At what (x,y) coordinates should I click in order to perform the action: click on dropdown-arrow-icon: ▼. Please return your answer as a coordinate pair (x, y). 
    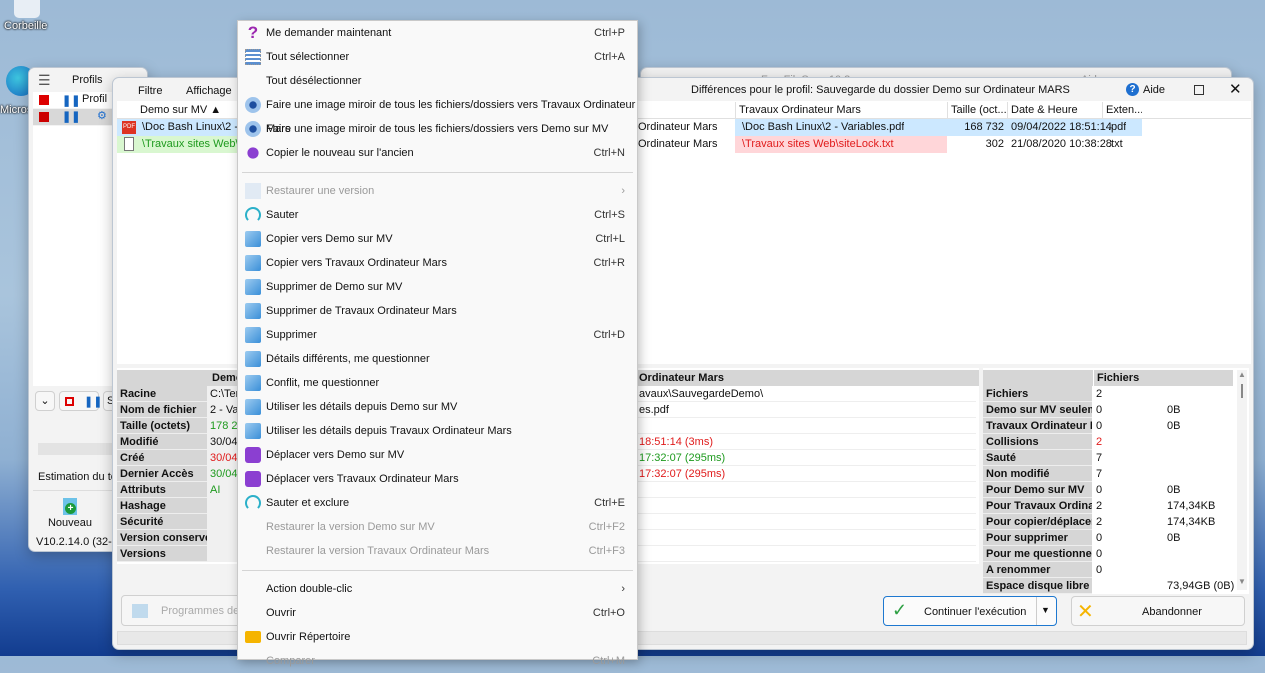
    Looking at the image, I should click on (1045, 610).